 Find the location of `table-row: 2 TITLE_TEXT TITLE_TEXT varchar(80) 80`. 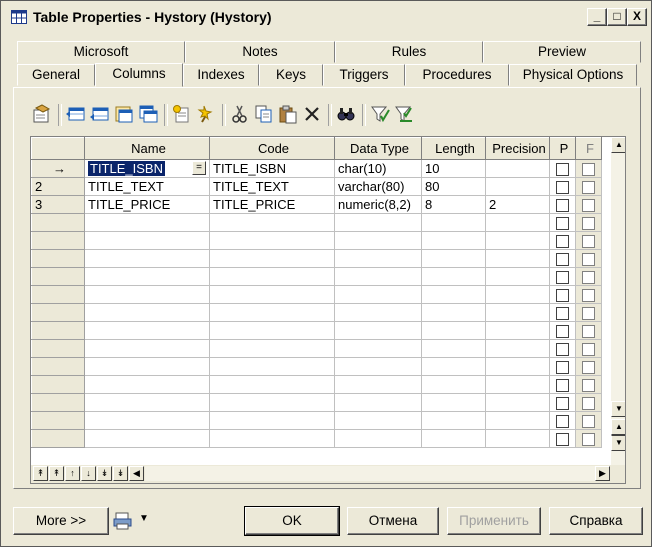

table-row: 2 TITLE_TEXT TITLE_TEXT varchar(80) 80 is located at coordinates (316, 186).